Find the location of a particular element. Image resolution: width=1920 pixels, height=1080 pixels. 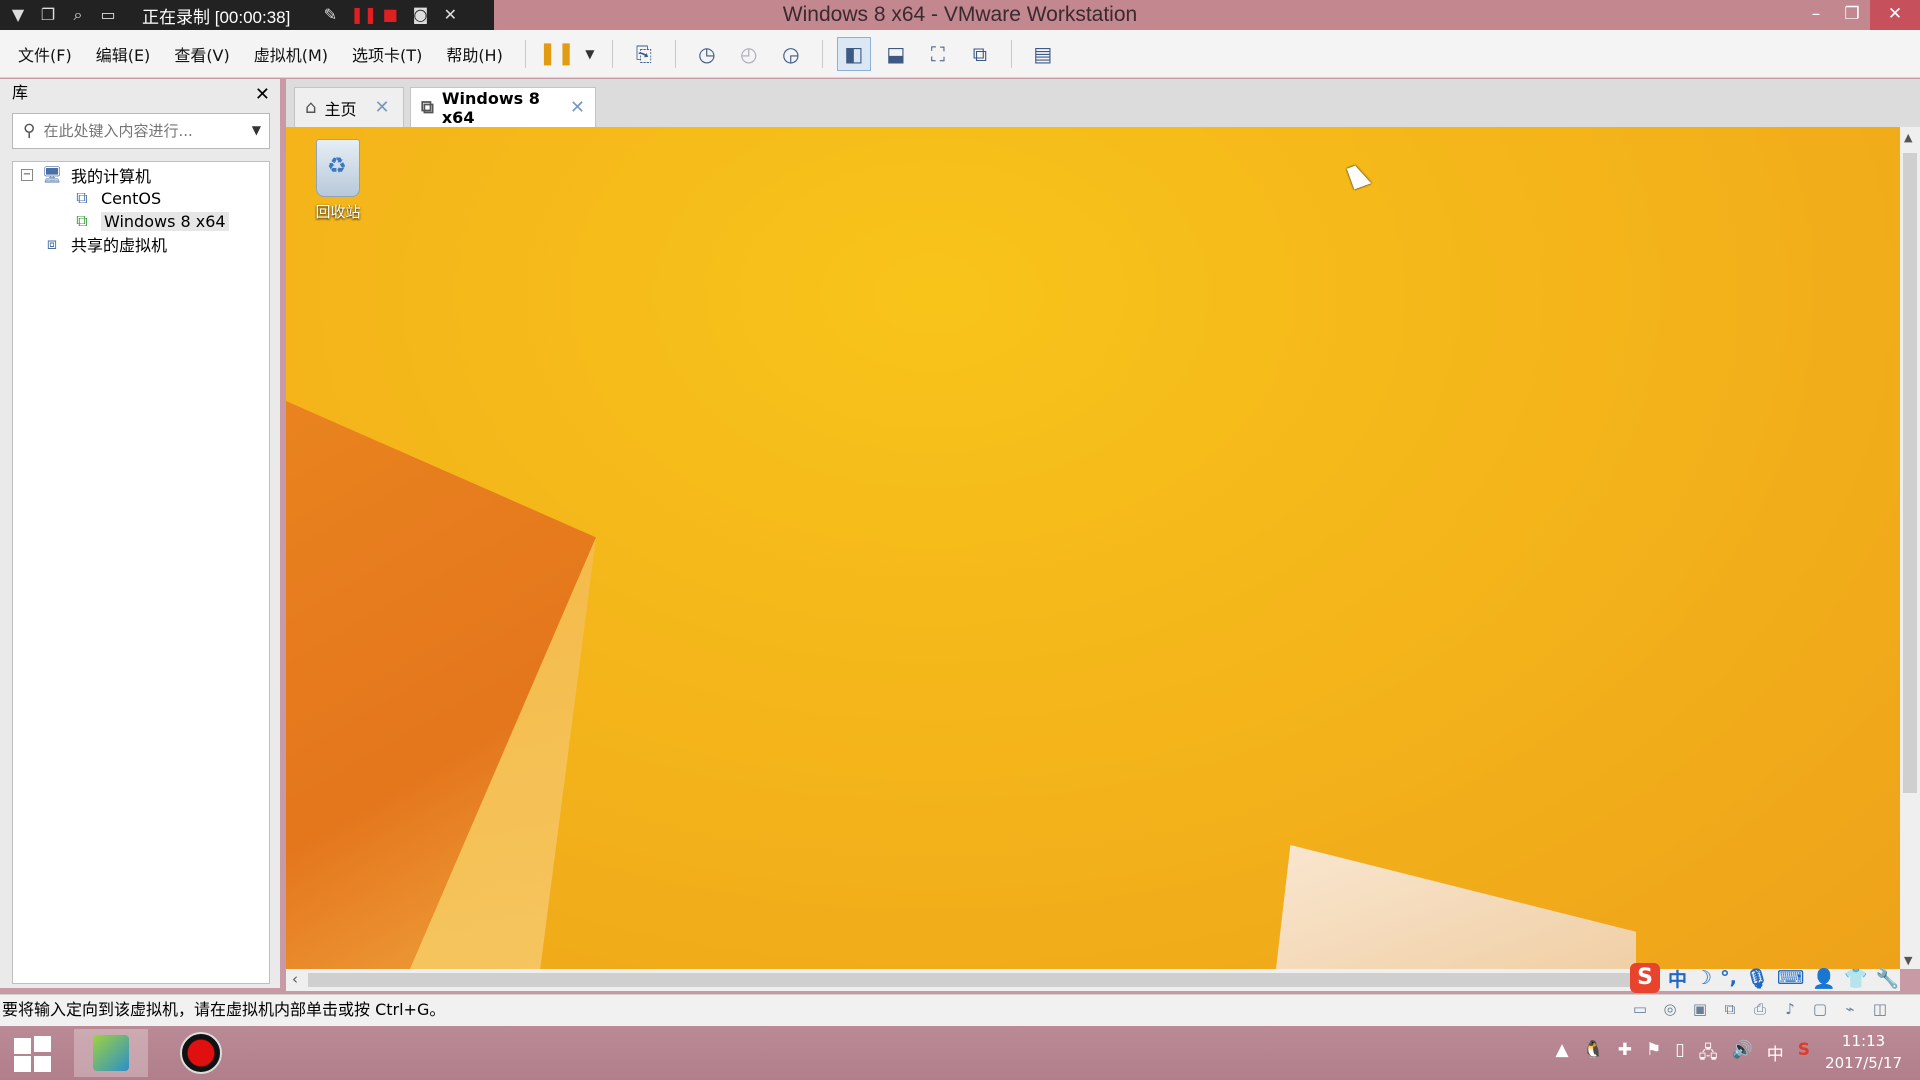

tray-language: 中 is located at coordinates (1775, 1054).